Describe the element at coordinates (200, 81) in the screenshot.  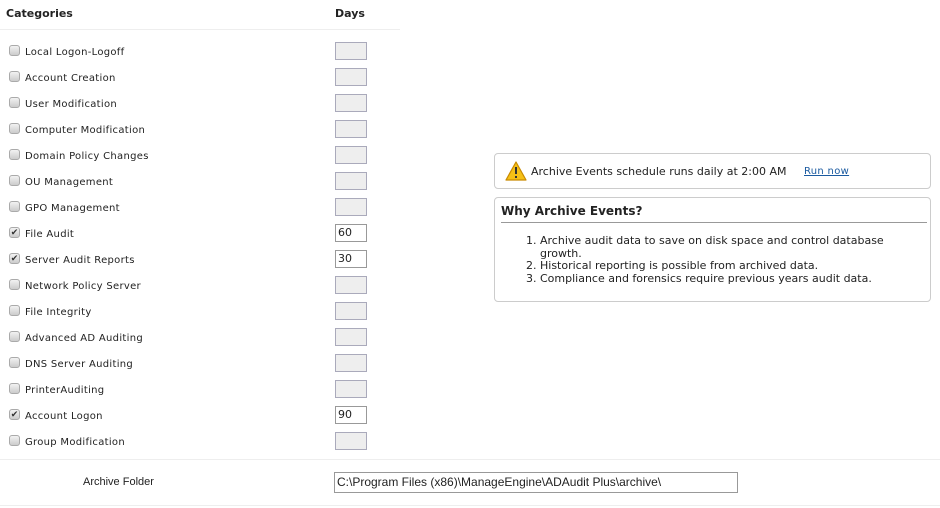
I see `category-row: Account Creation` at that location.